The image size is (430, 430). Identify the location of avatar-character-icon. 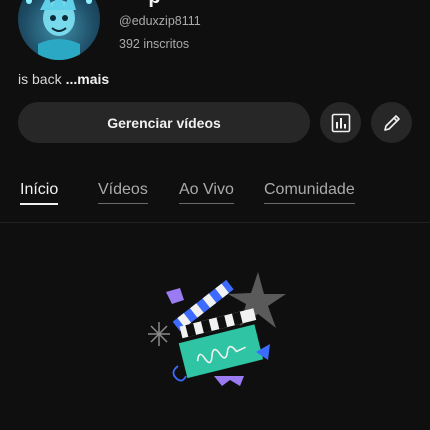
(59, 30).